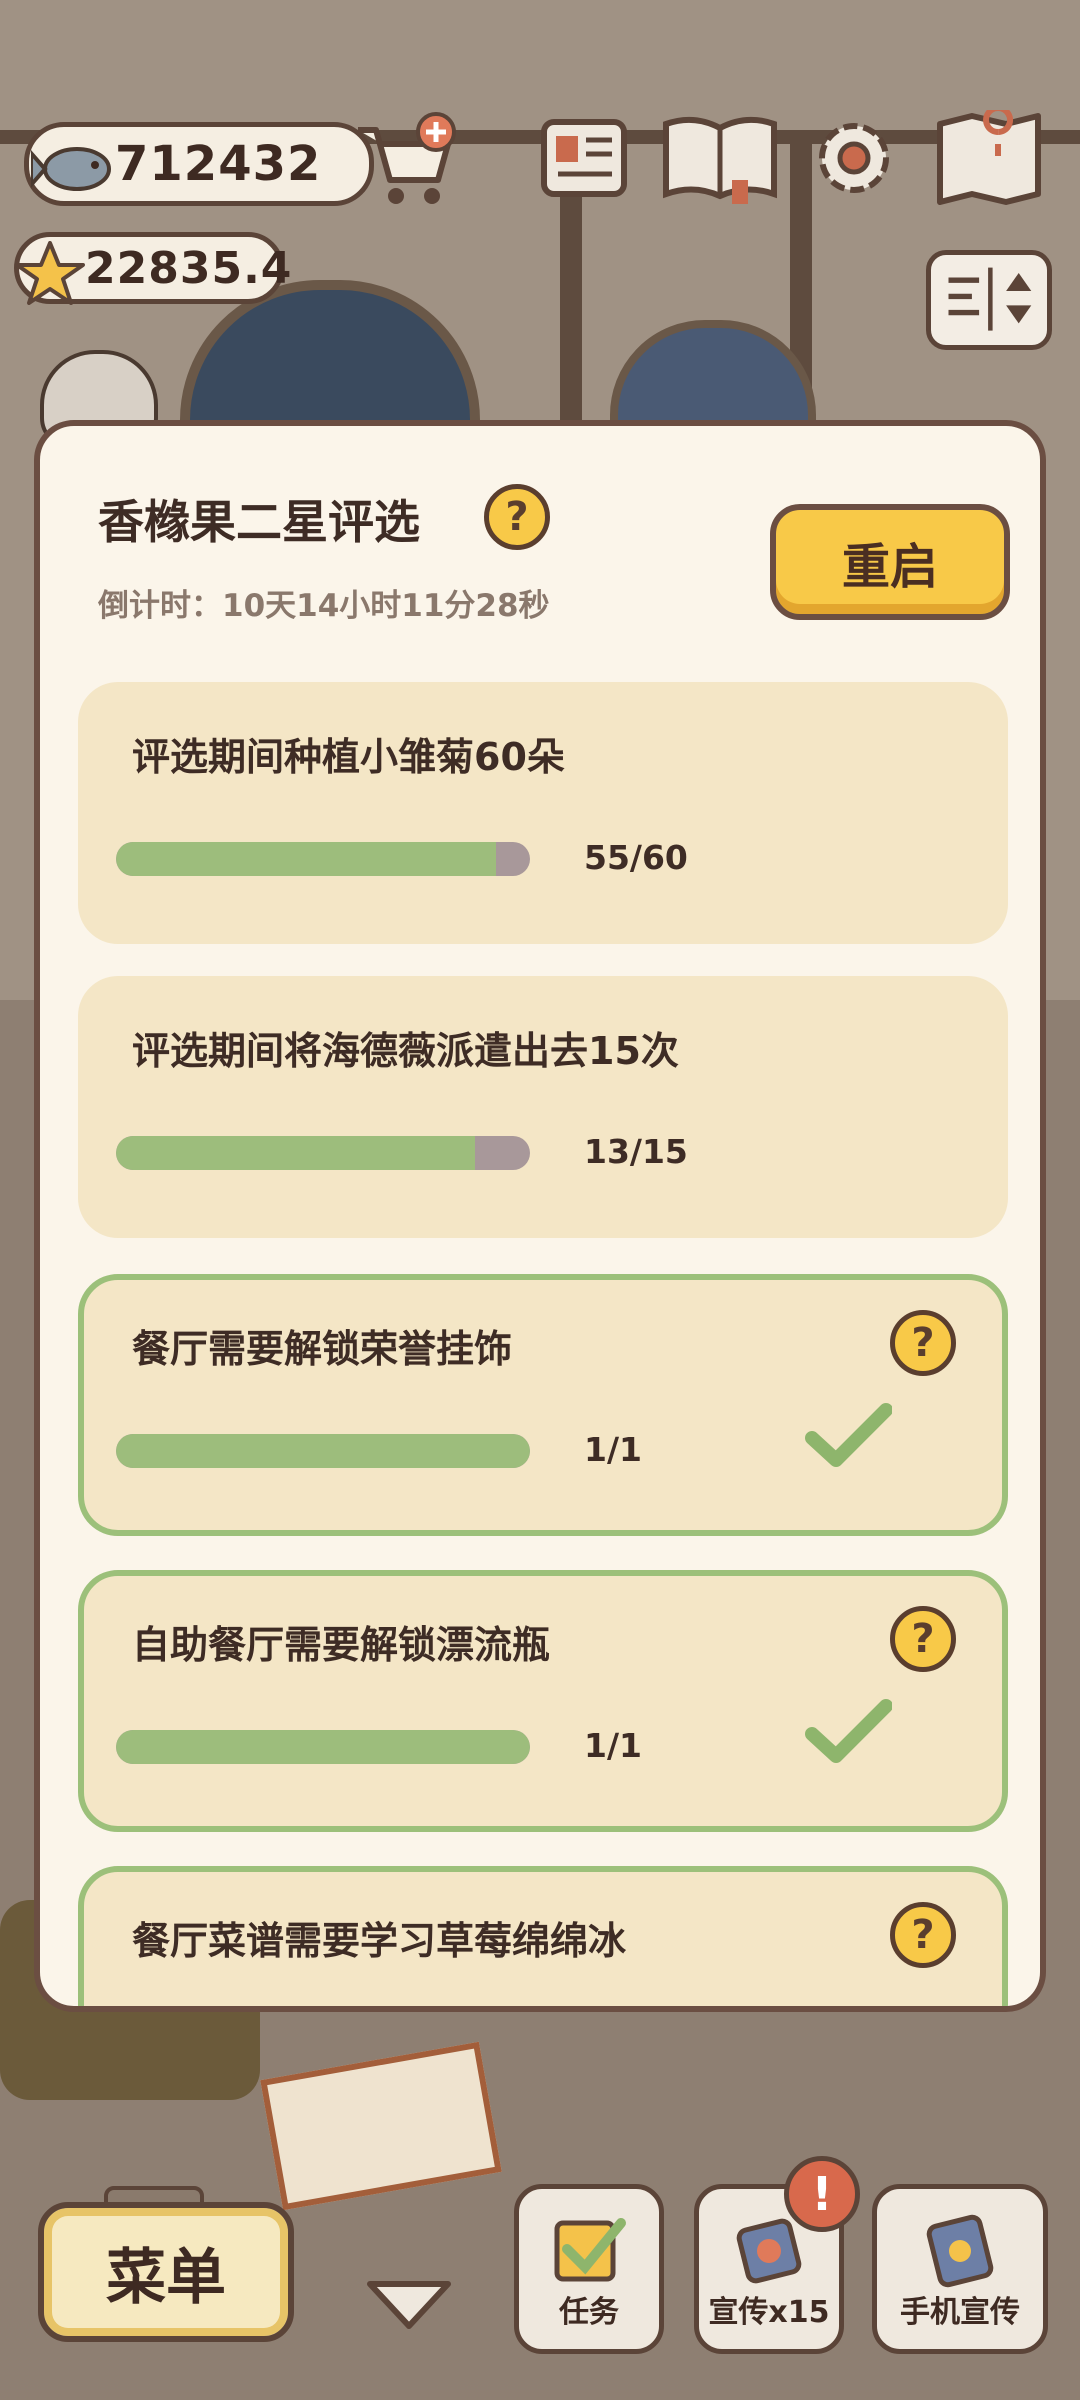 The height and width of the screenshot is (2400, 1080). What do you see at coordinates (589, 2312) in the screenshot?
I see `tasks-label: 任务` at bounding box center [589, 2312].